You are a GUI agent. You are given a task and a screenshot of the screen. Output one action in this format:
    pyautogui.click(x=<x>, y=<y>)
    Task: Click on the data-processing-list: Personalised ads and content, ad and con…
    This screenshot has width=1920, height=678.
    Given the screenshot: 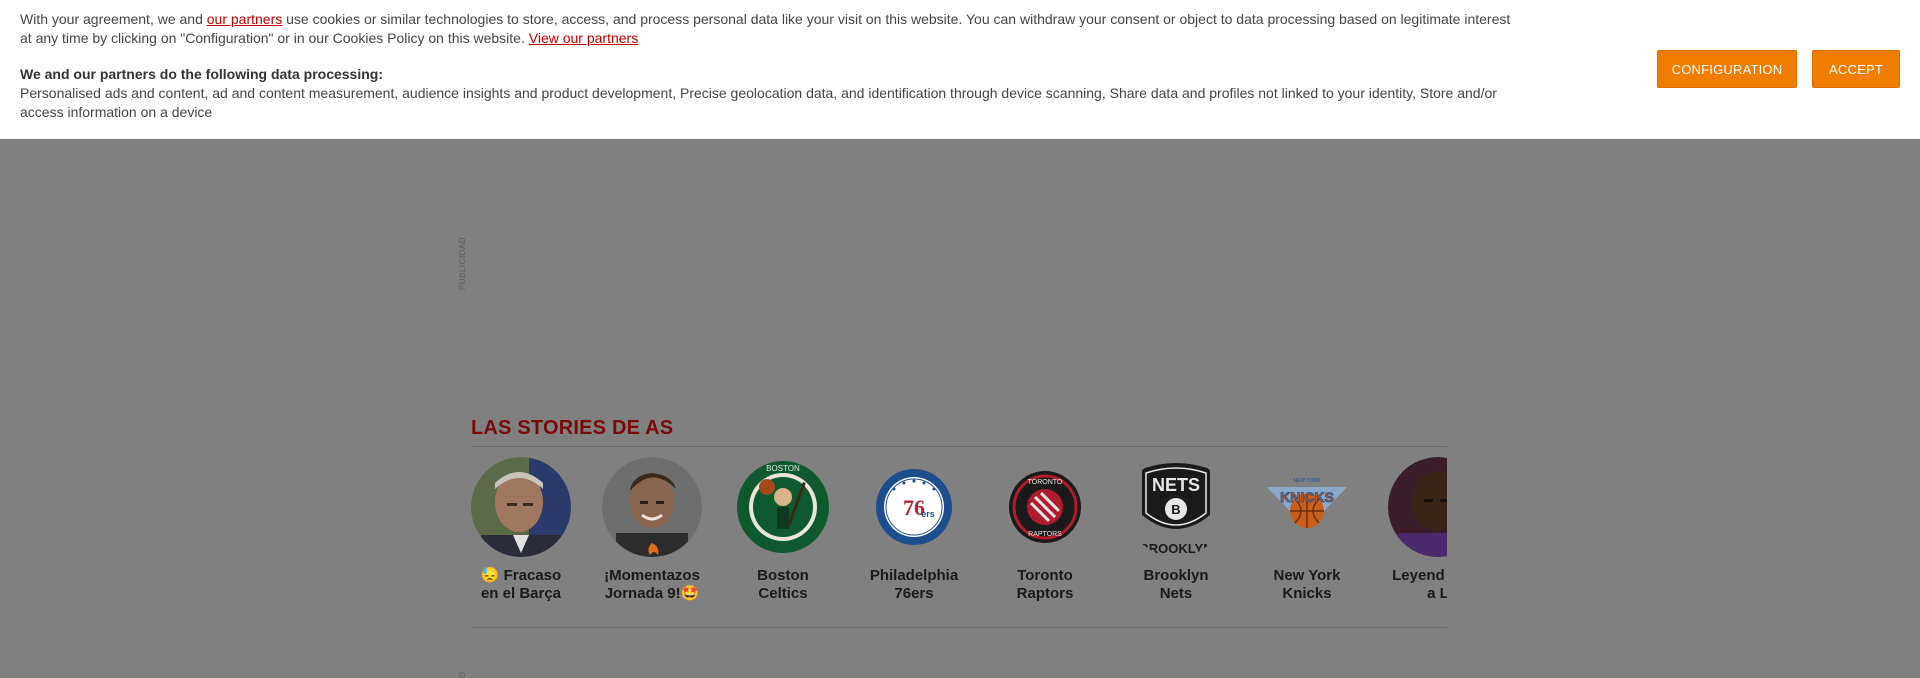 What is the action you would take?
    pyautogui.click(x=758, y=102)
    